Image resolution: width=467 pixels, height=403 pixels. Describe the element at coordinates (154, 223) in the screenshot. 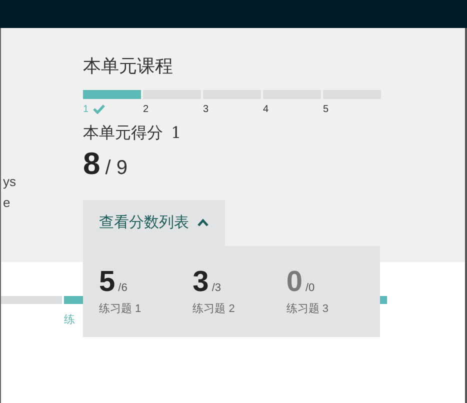

I see `score-list-toggle: 查看分数列表` at that location.